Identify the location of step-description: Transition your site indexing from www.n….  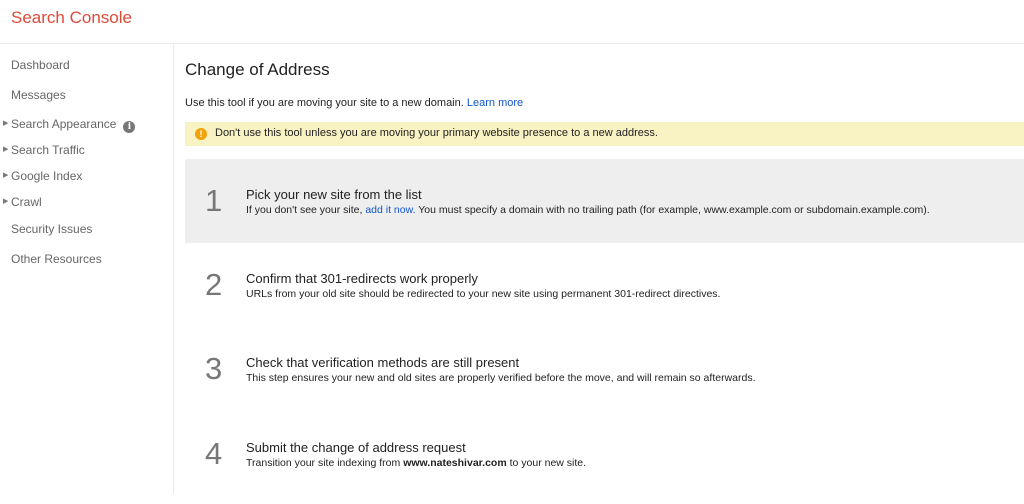
(416, 463).